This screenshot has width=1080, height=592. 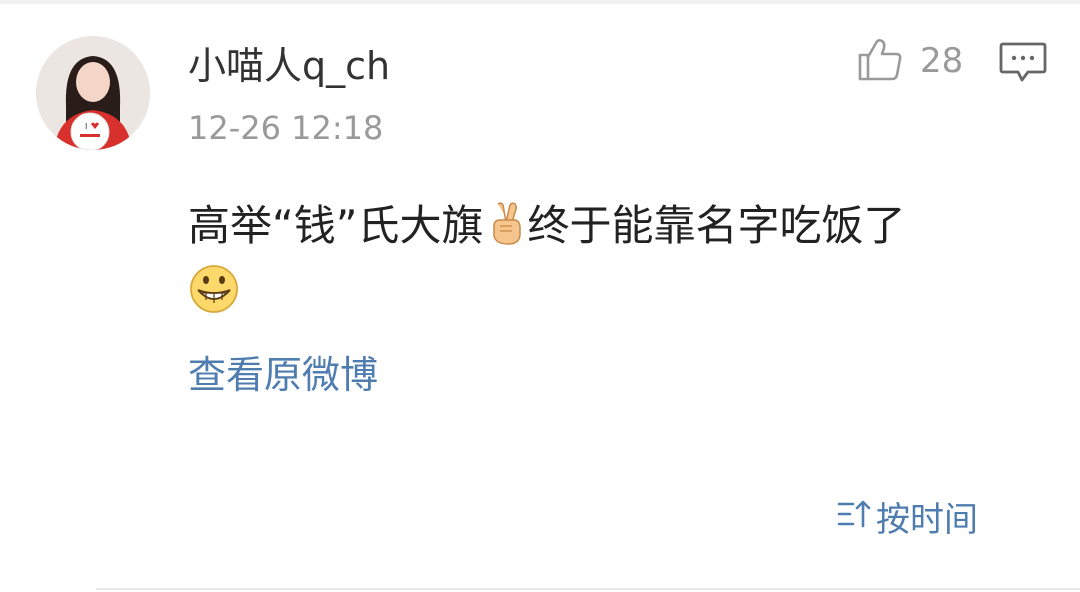 I want to click on sort-by-time-button: 按时间, so click(x=907, y=517).